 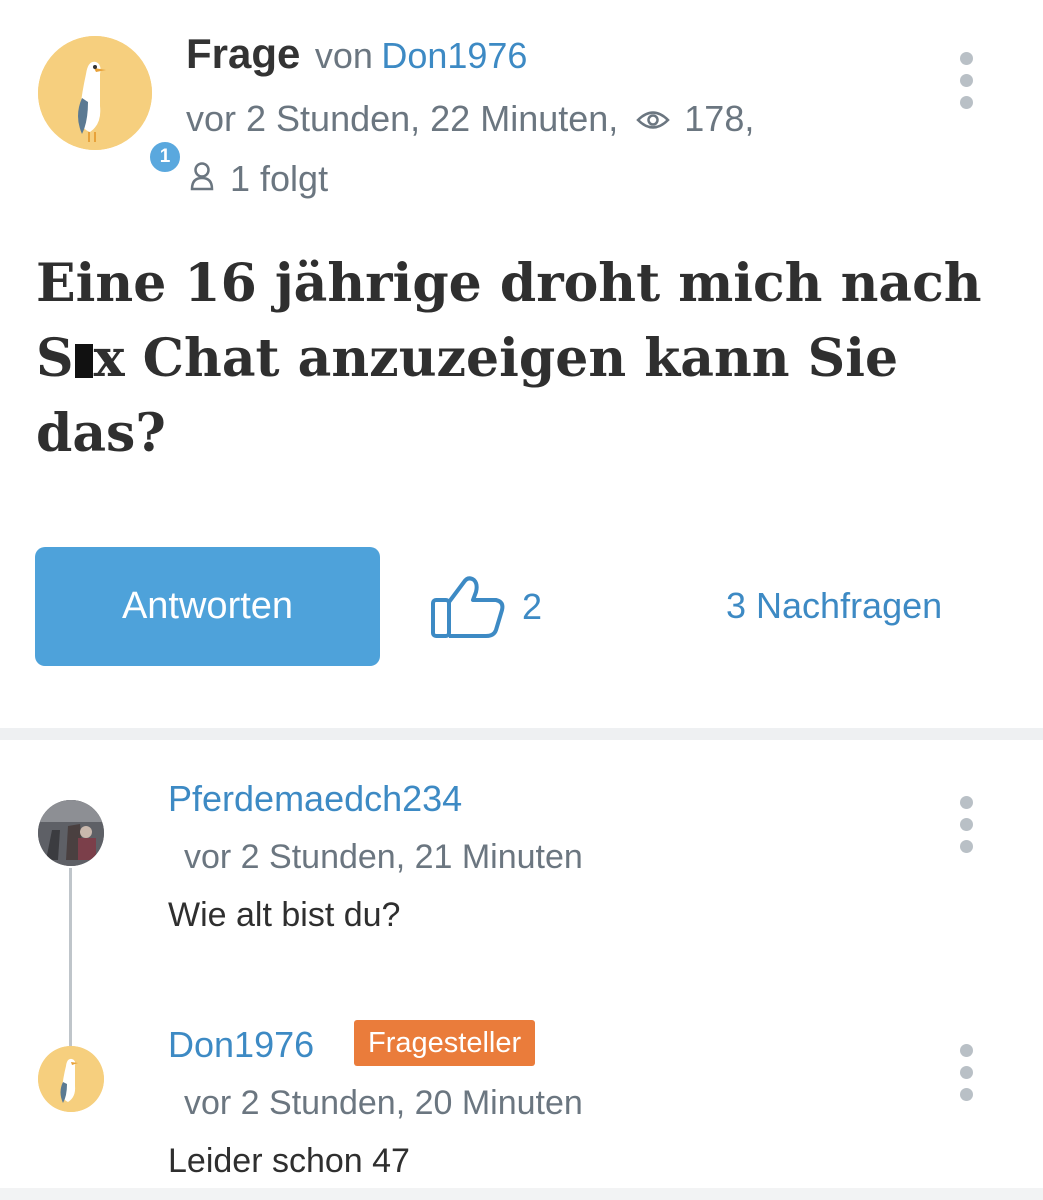 I want to click on question-meta: vor 2 Stunden, 22 Minuten, 178,, so click(x=470, y=119).